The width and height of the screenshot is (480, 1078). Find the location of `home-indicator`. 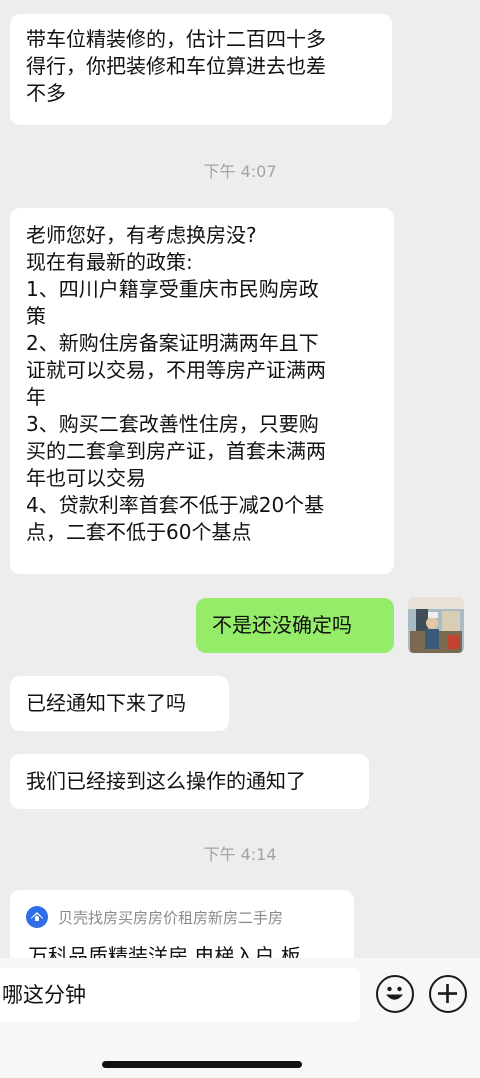

home-indicator is located at coordinates (202, 1064).